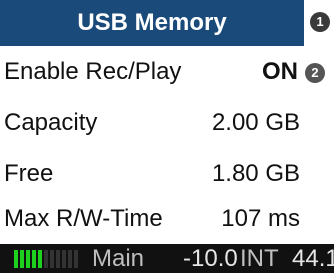  Describe the element at coordinates (315, 73) in the screenshot. I see `knob-2-icon: 2` at that location.